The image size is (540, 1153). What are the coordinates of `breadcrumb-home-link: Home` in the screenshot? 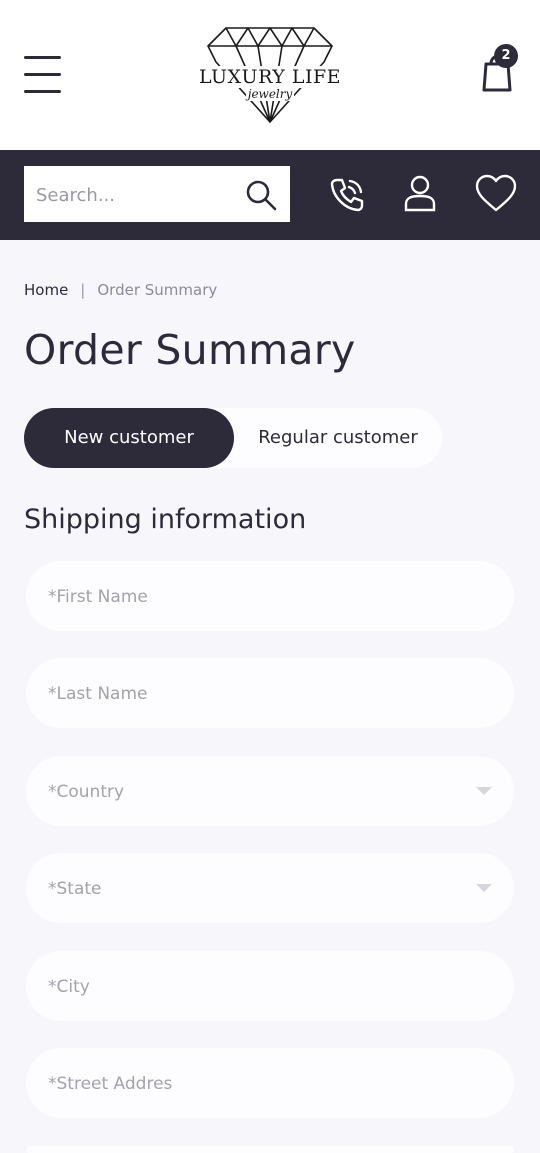 It's located at (46, 290).